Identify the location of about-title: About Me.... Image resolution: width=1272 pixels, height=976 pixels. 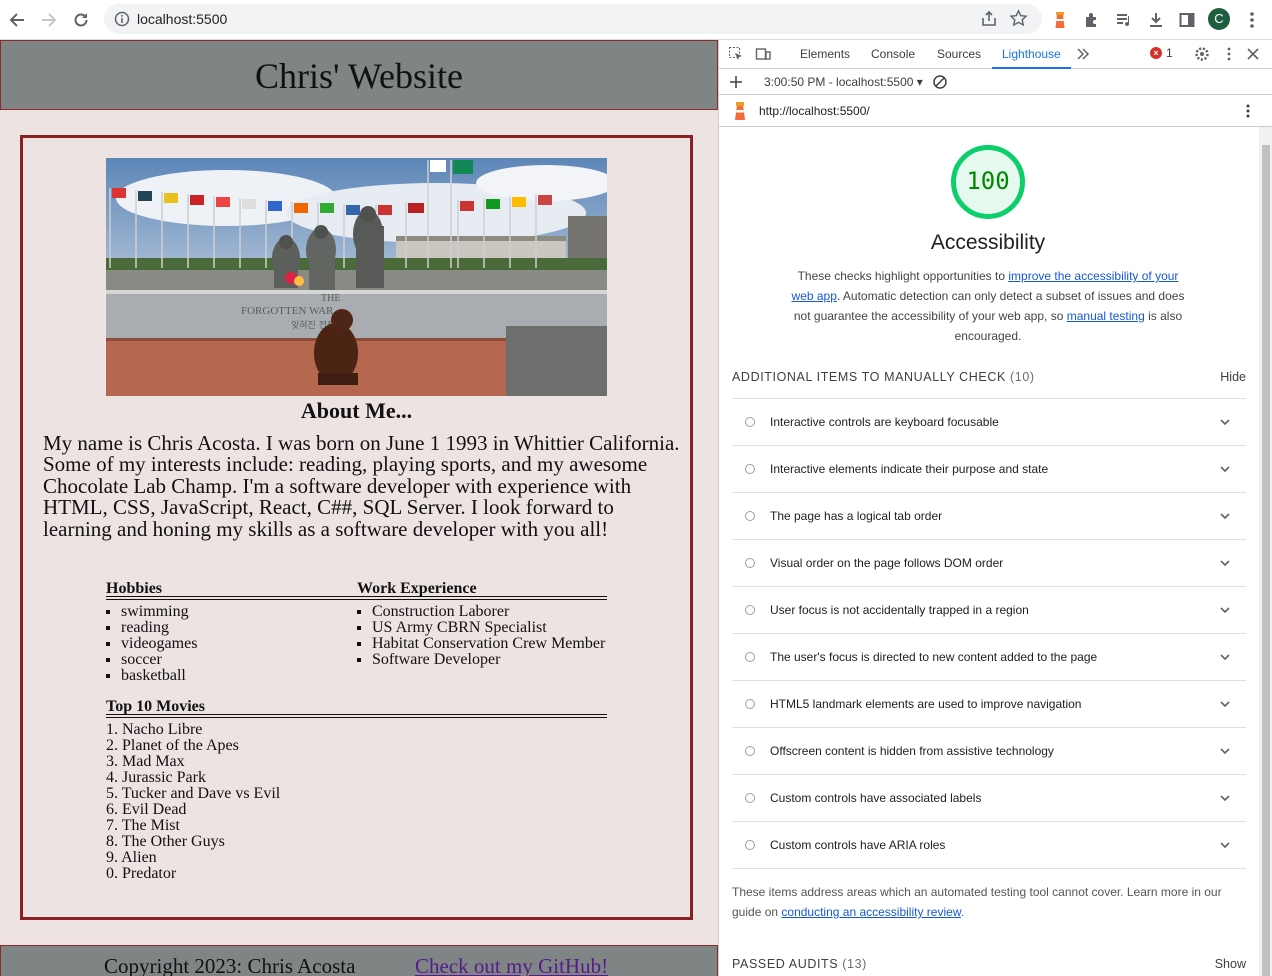
(356, 410).